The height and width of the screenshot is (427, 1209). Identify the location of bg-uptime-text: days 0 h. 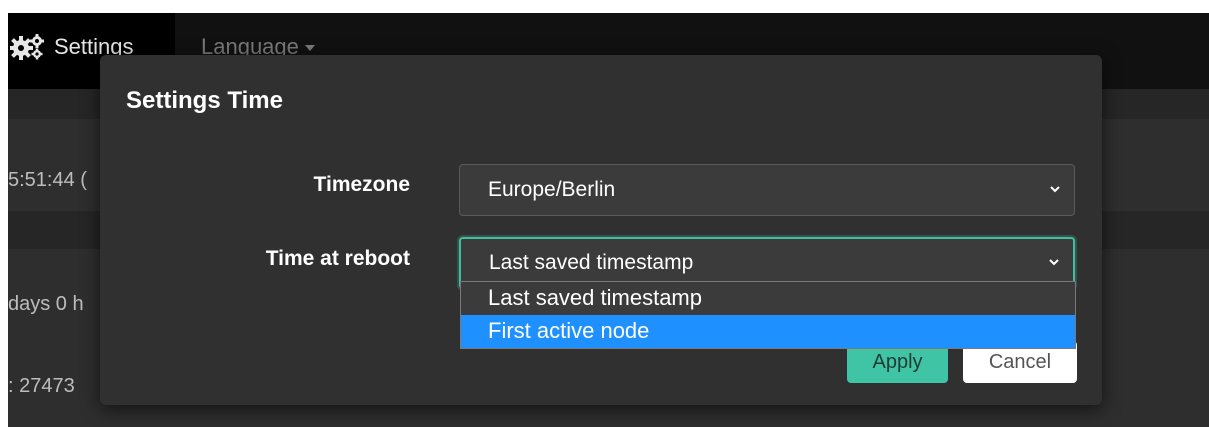
(46, 304).